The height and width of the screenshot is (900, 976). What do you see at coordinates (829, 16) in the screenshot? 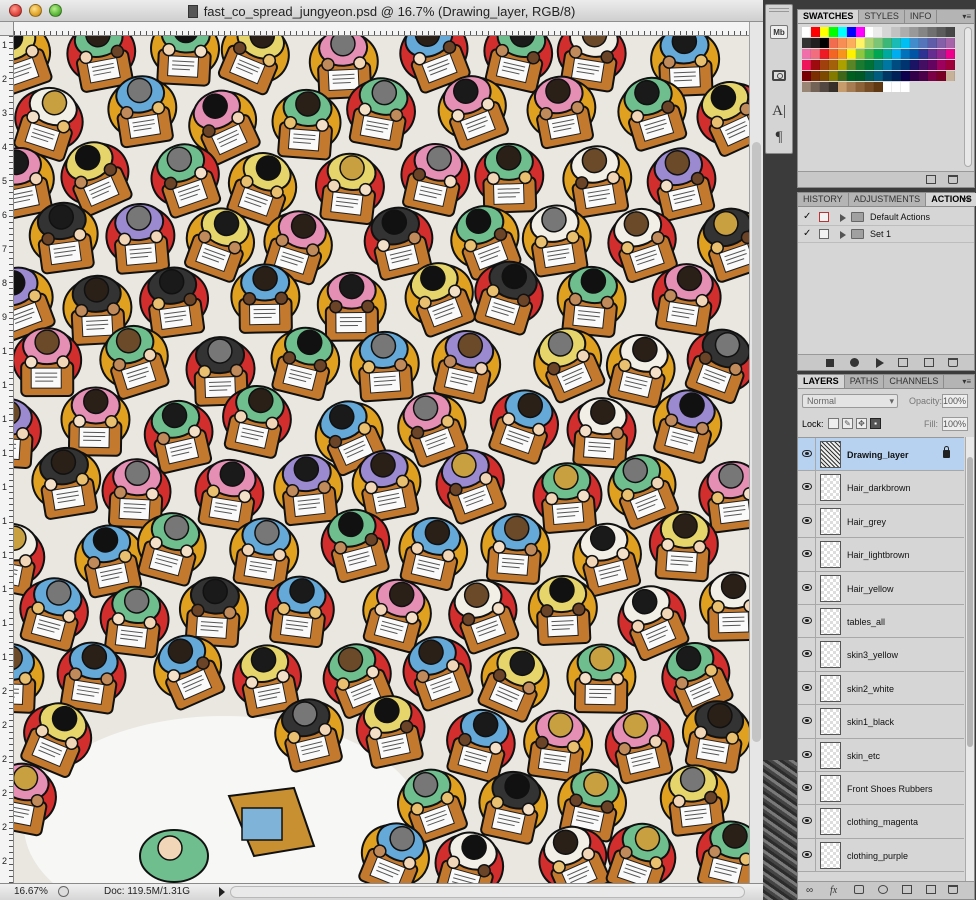
I see `tab-swatches: SWATCHES` at bounding box center [829, 16].